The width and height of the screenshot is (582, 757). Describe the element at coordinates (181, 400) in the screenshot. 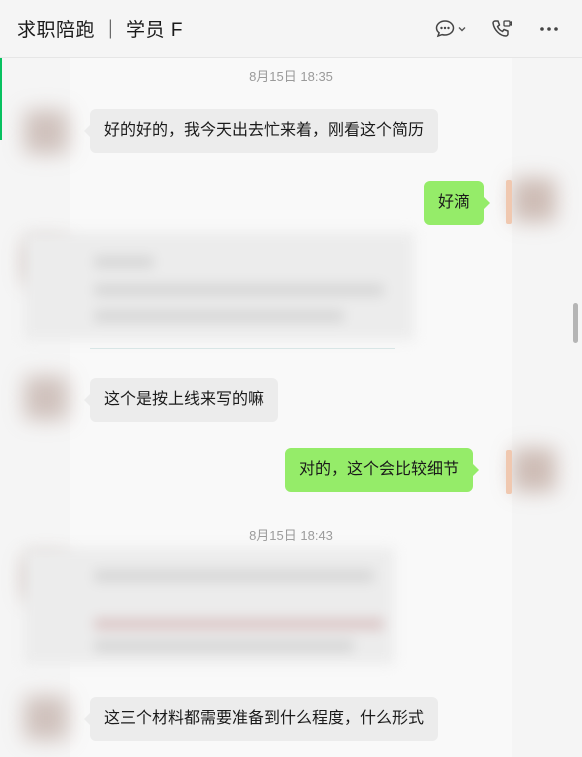

I see `incoming-message: 这个是按上线来写的嘛` at that location.